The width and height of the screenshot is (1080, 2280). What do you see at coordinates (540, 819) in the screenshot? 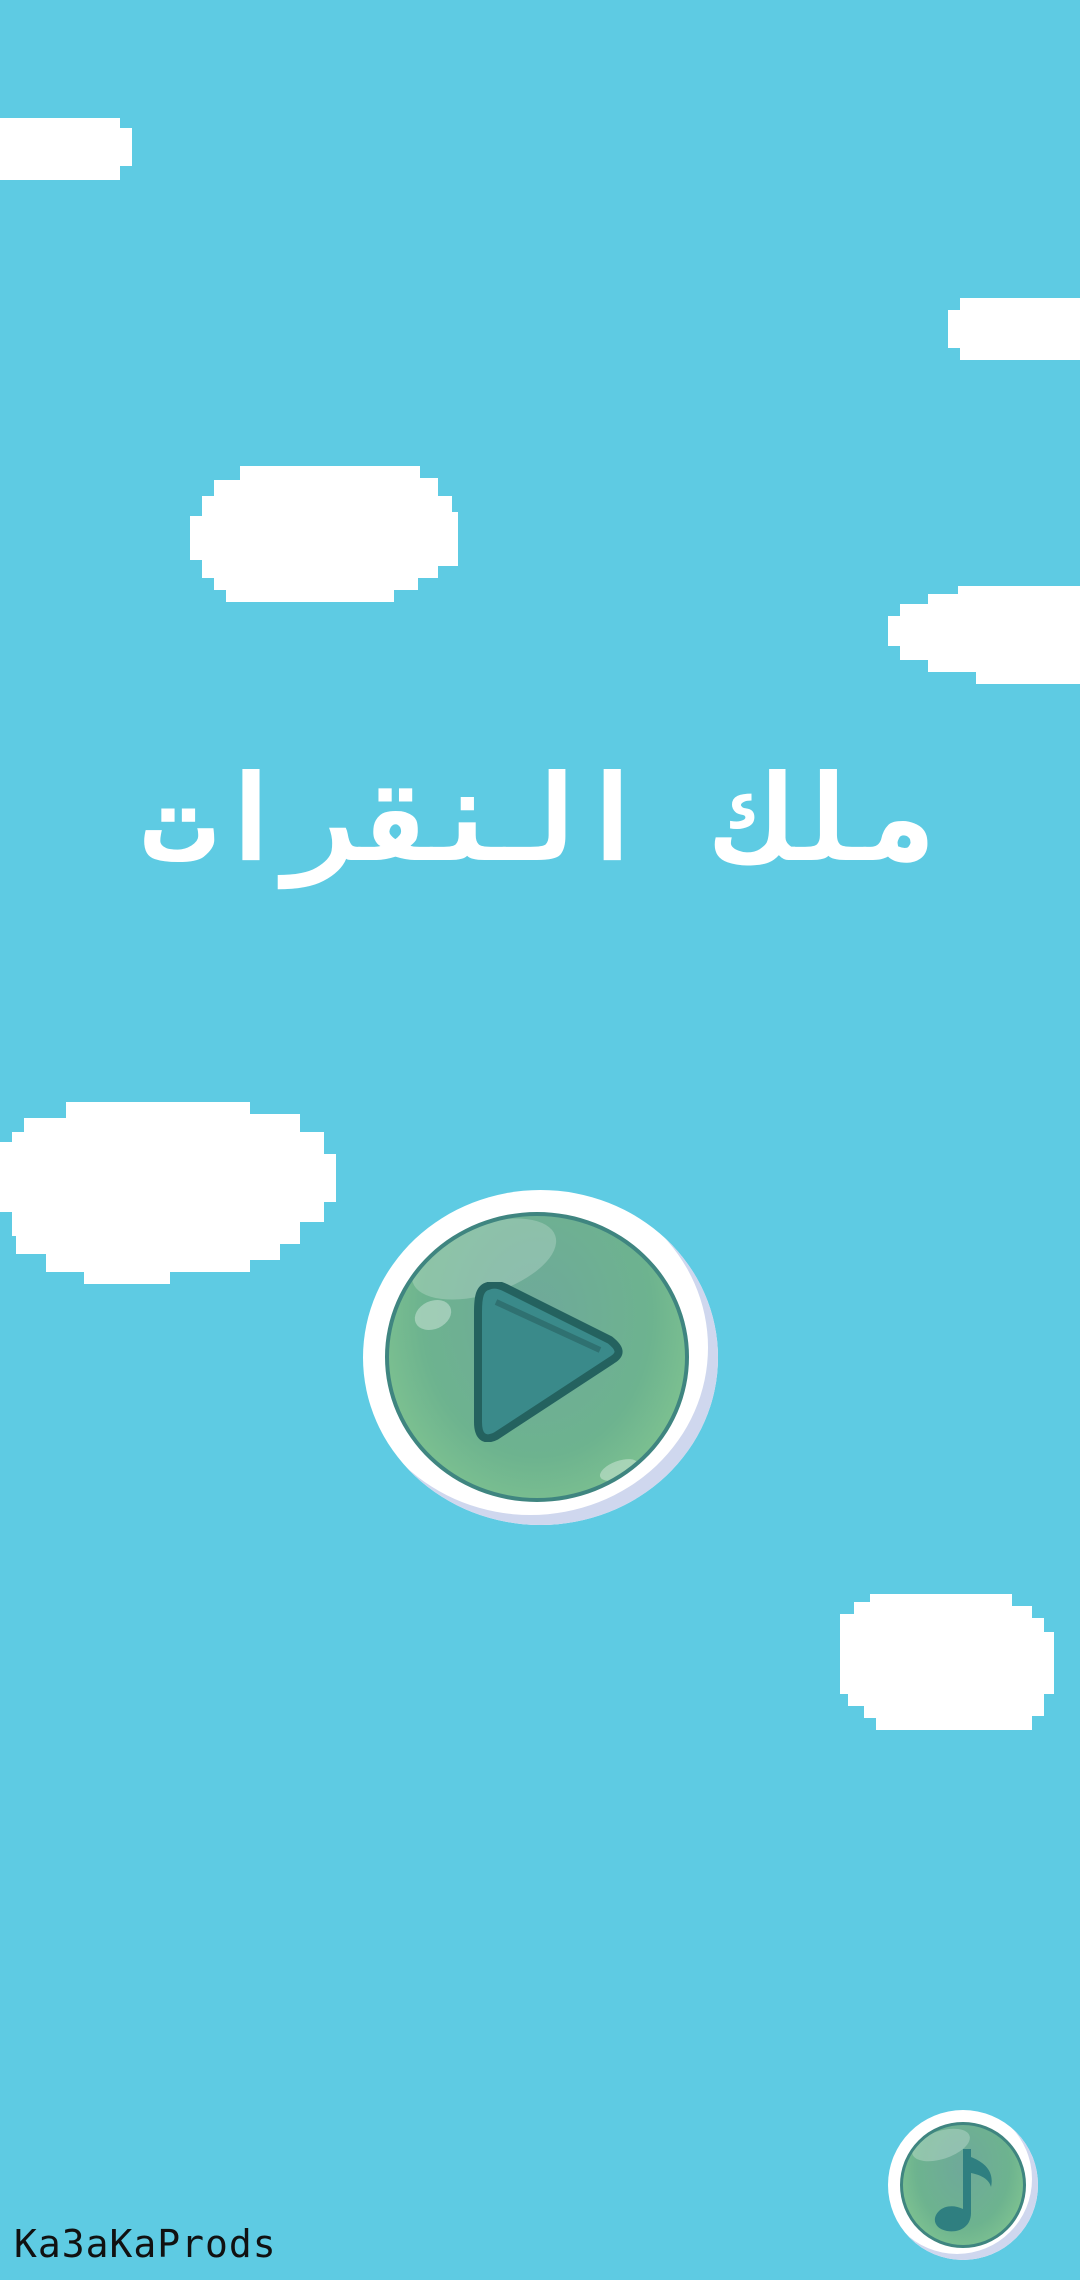
I see `game-title: ملك النقرات` at bounding box center [540, 819].